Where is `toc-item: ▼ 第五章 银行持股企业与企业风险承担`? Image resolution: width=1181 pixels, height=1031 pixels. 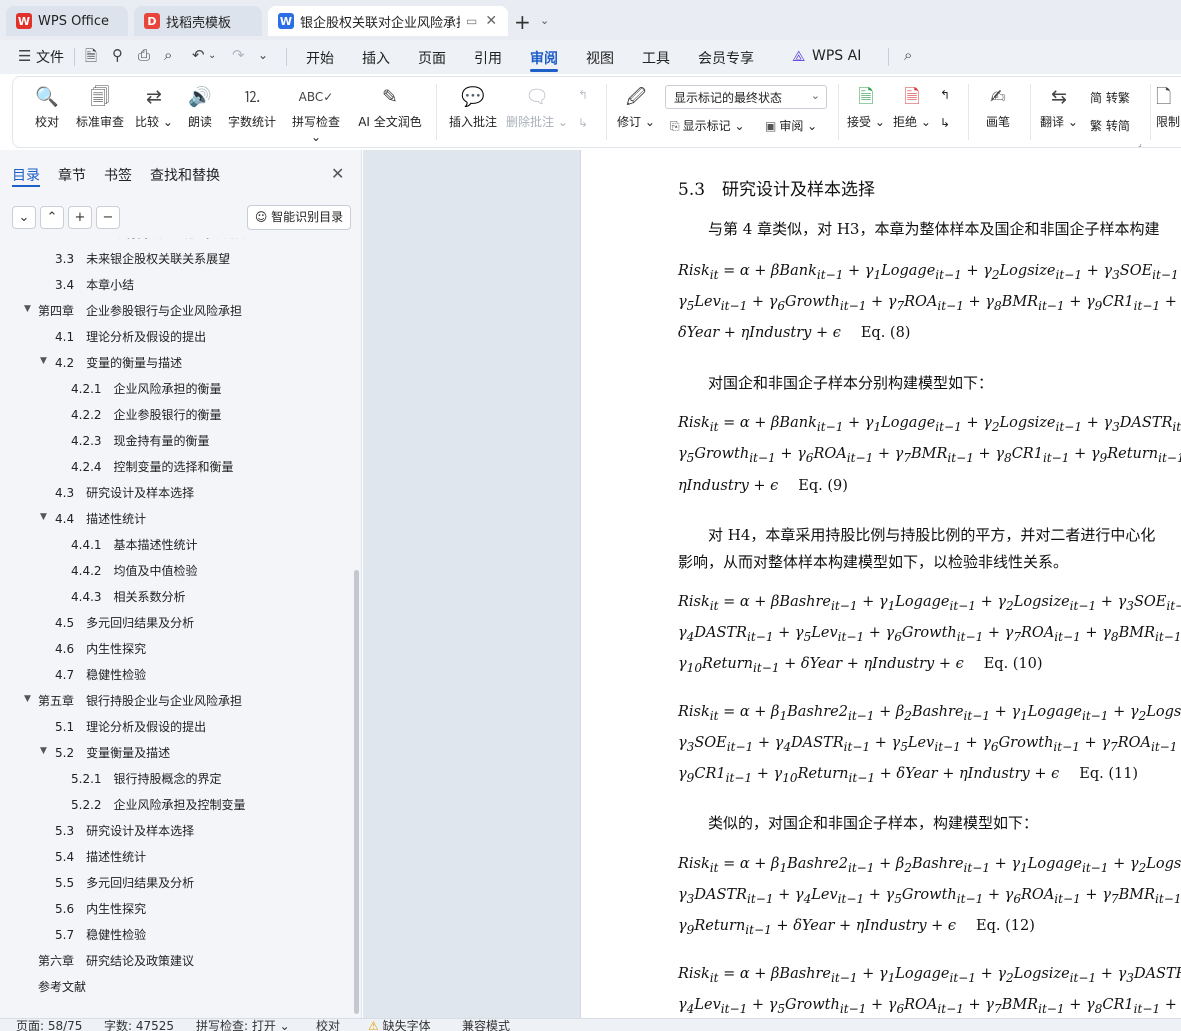
toc-item: ▼ 第五章 银行持股企业与企业风险承担 is located at coordinates (176, 703).